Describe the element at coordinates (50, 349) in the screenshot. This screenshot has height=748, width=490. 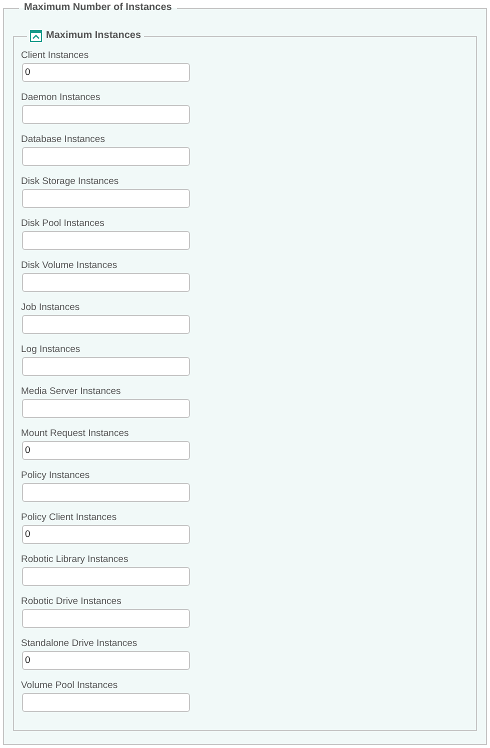
I see `field-label: Log Instances` at that location.